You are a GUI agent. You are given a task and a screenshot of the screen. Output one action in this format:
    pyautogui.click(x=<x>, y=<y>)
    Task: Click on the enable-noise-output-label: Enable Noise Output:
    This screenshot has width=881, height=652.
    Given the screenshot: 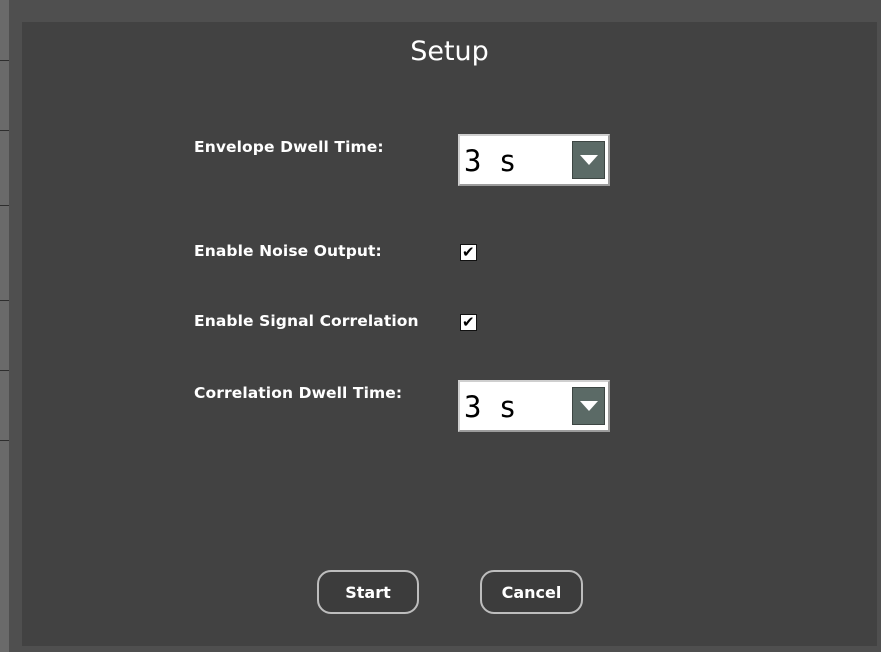 What is the action you would take?
    pyautogui.click(x=288, y=251)
    